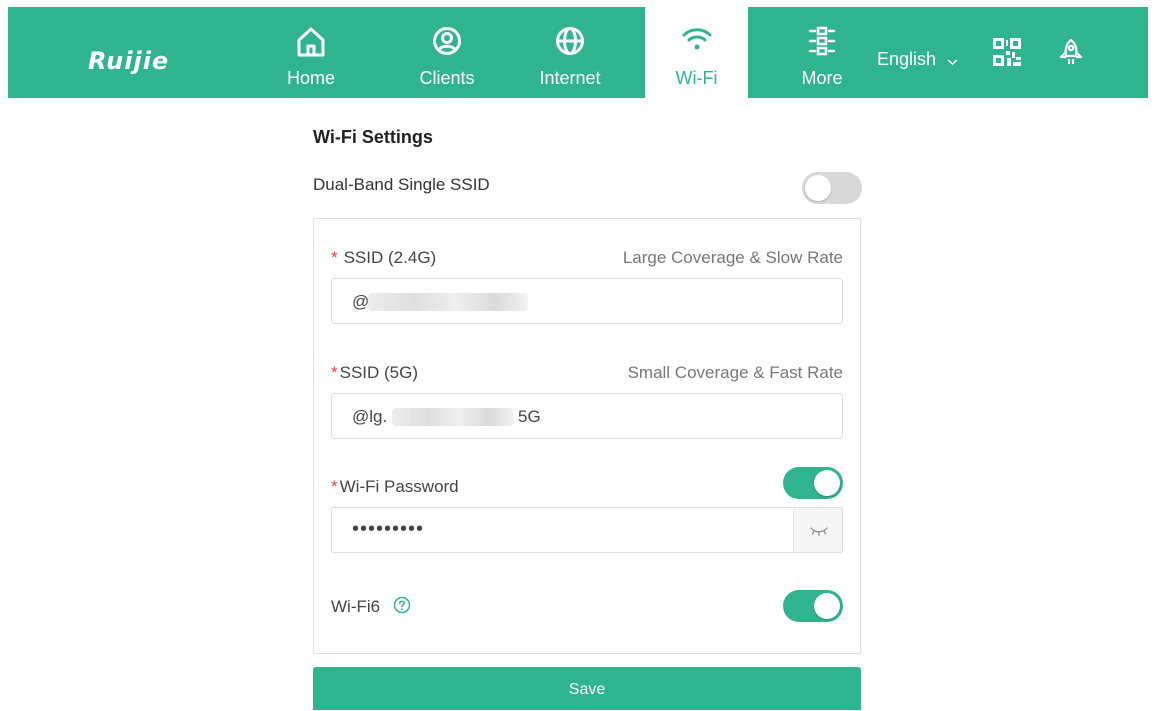 Image resolution: width=1156 pixels, height=711 pixels. I want to click on wifi6-label-text: Wi-Fi6, so click(356, 606).